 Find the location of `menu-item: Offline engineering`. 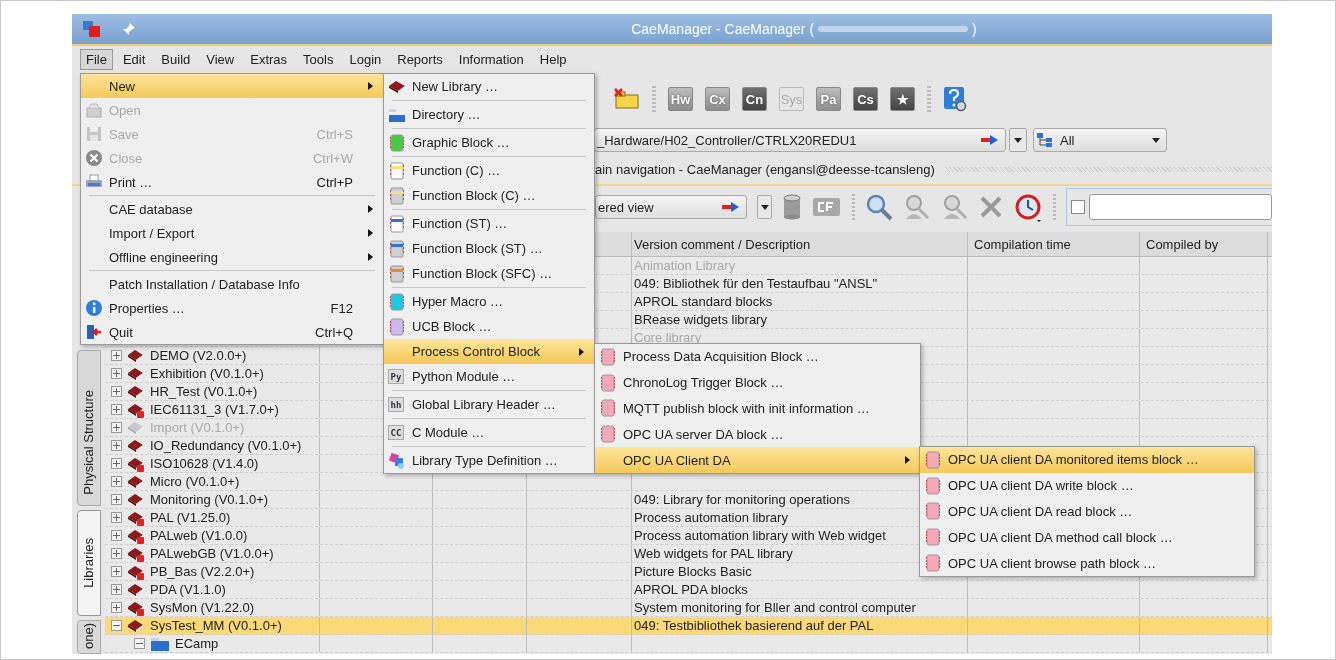

menu-item: Offline engineering is located at coordinates (232, 257).